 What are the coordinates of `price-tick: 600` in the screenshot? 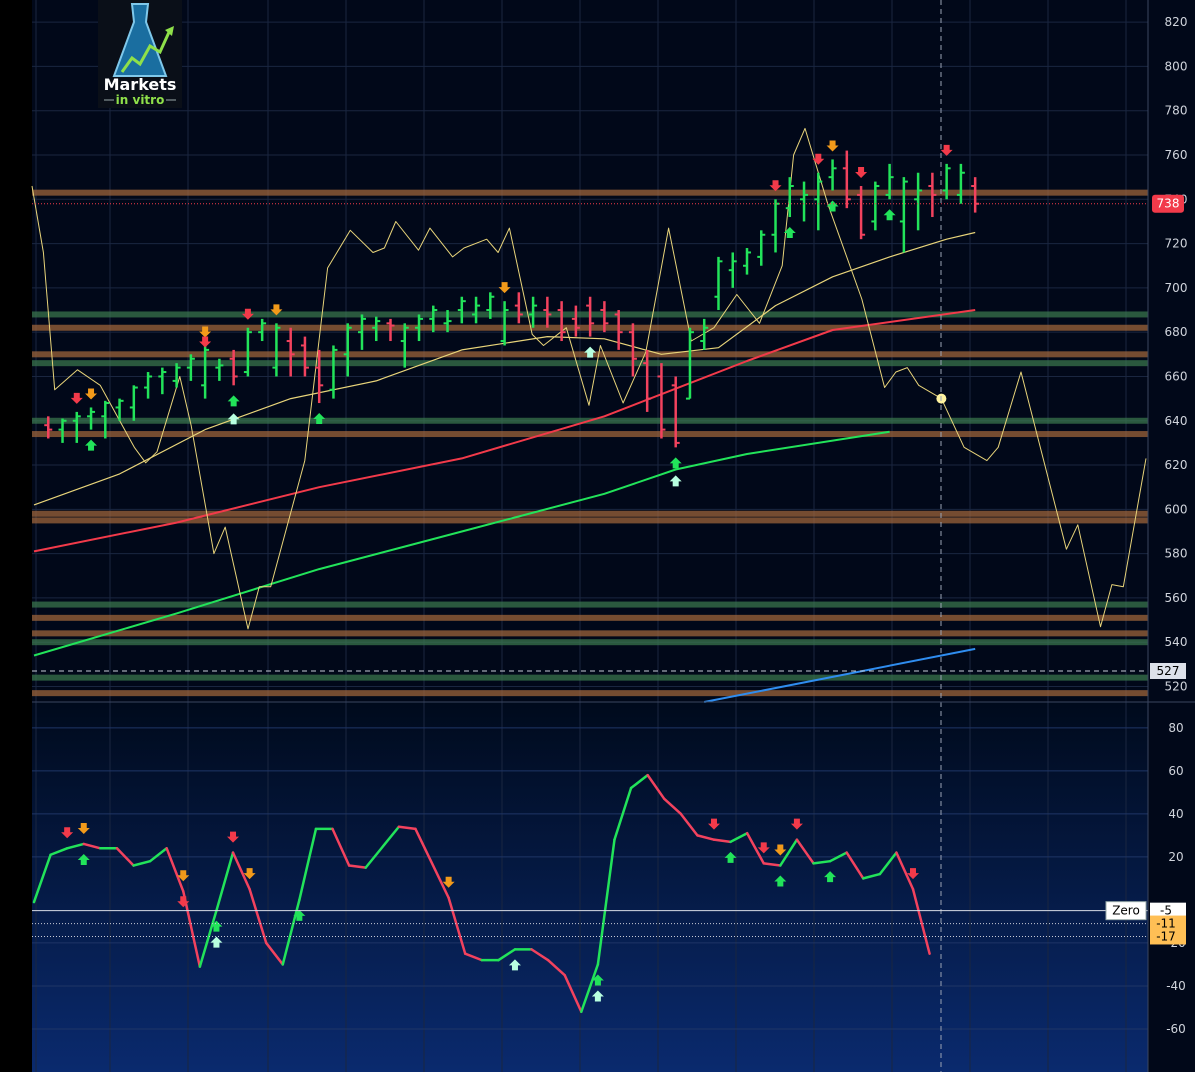 It's located at (1176, 509).